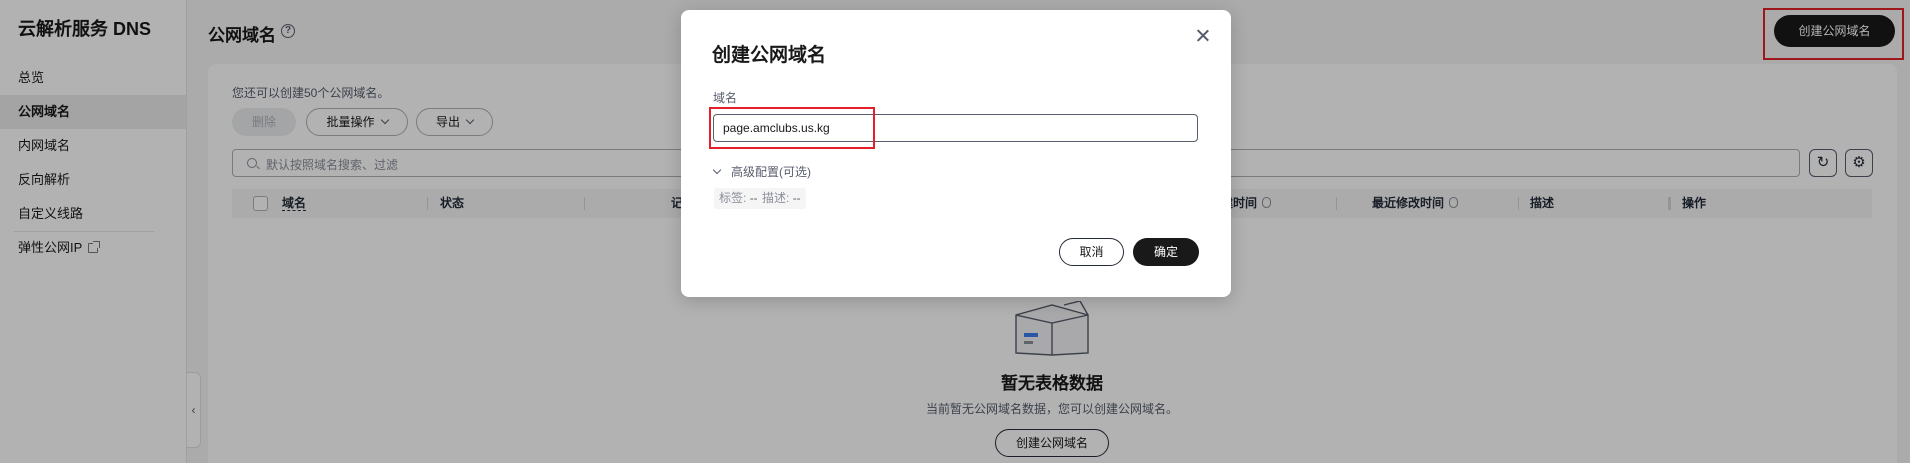 The width and height of the screenshot is (1910, 463). Describe the element at coordinates (769, 55) in the screenshot. I see `dialog-title: 创建公网域名` at that location.